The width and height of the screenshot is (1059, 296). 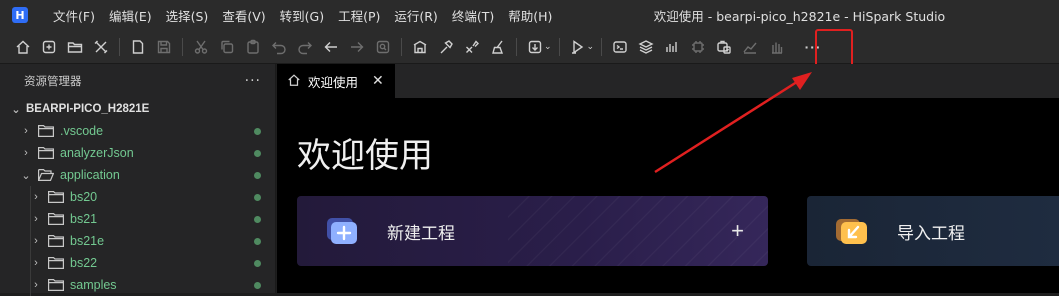 What do you see at coordinates (279, 47) in the screenshot?
I see `undo-icon` at bounding box center [279, 47].